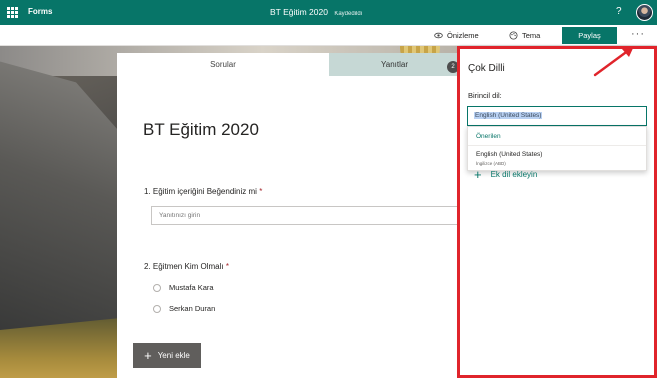  I want to click on theme-label: Tema, so click(531, 35).